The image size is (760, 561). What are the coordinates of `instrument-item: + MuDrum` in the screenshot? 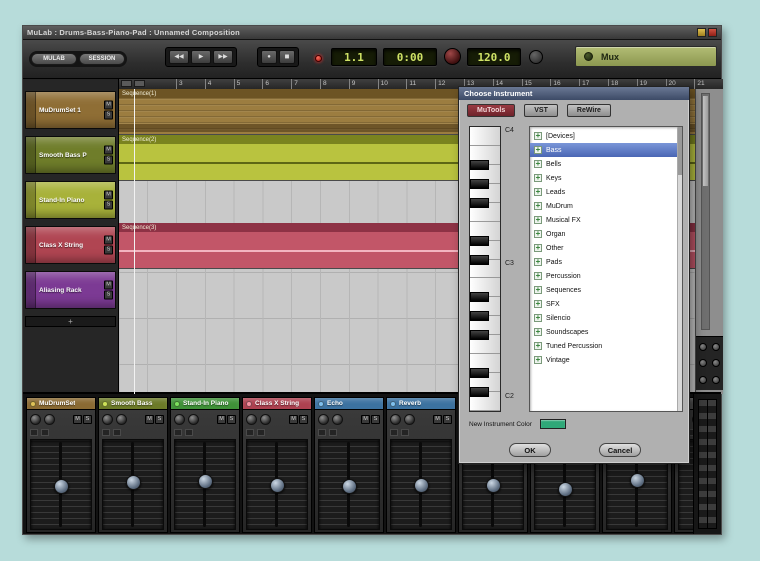 It's located at (606, 206).